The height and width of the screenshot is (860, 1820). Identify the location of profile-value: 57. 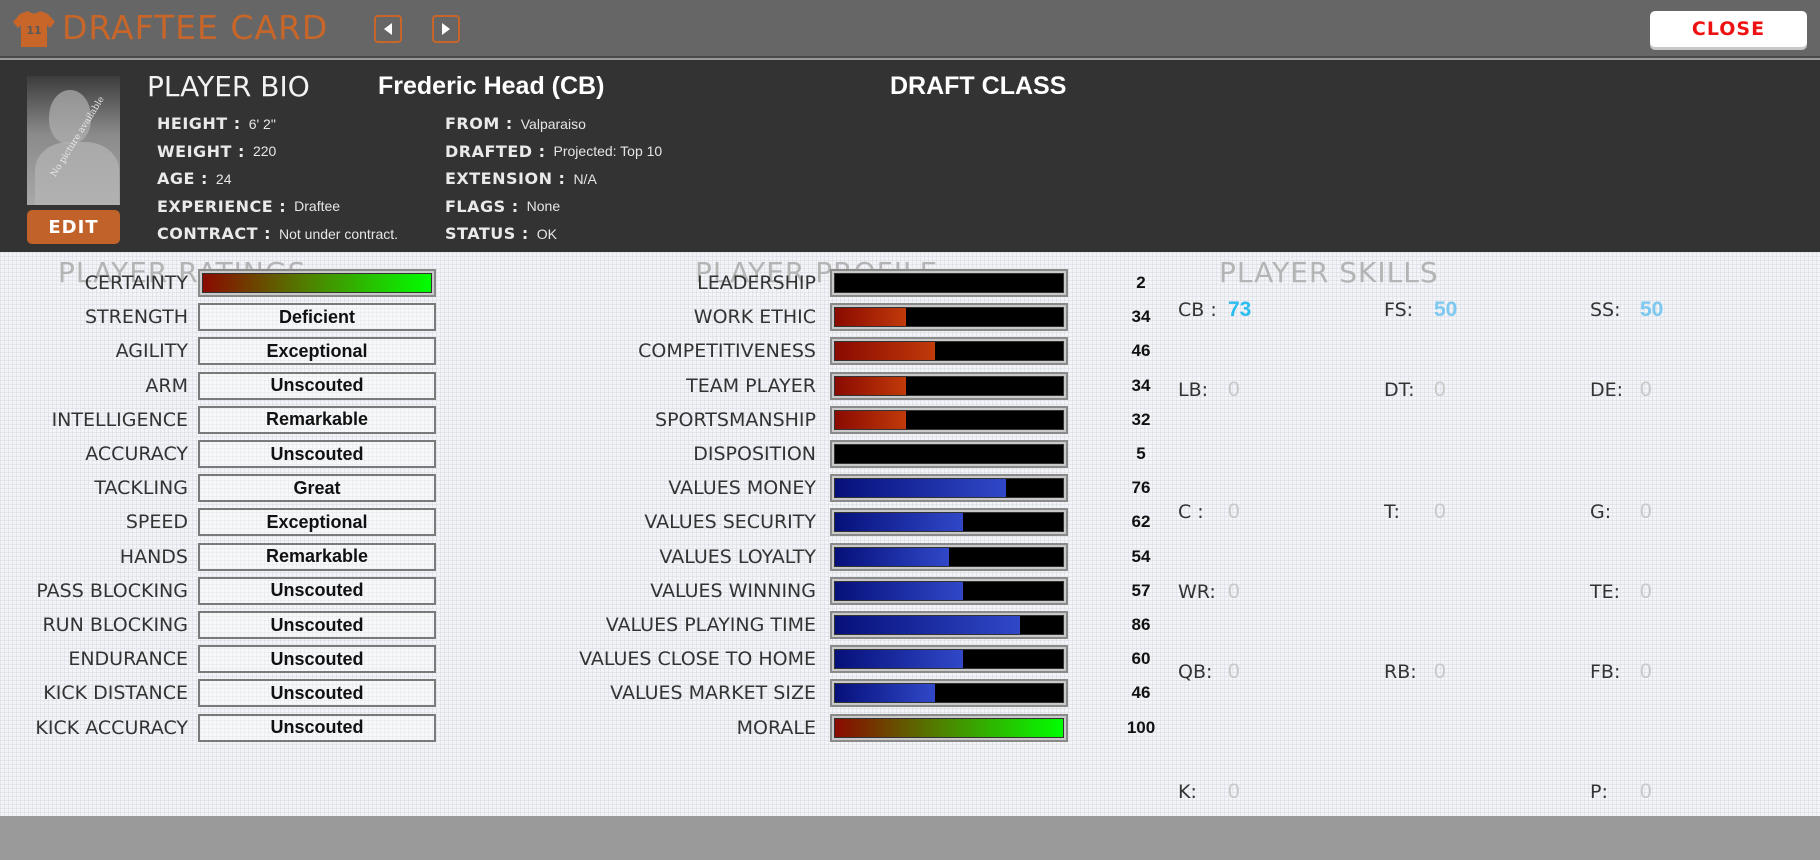
(1141, 590).